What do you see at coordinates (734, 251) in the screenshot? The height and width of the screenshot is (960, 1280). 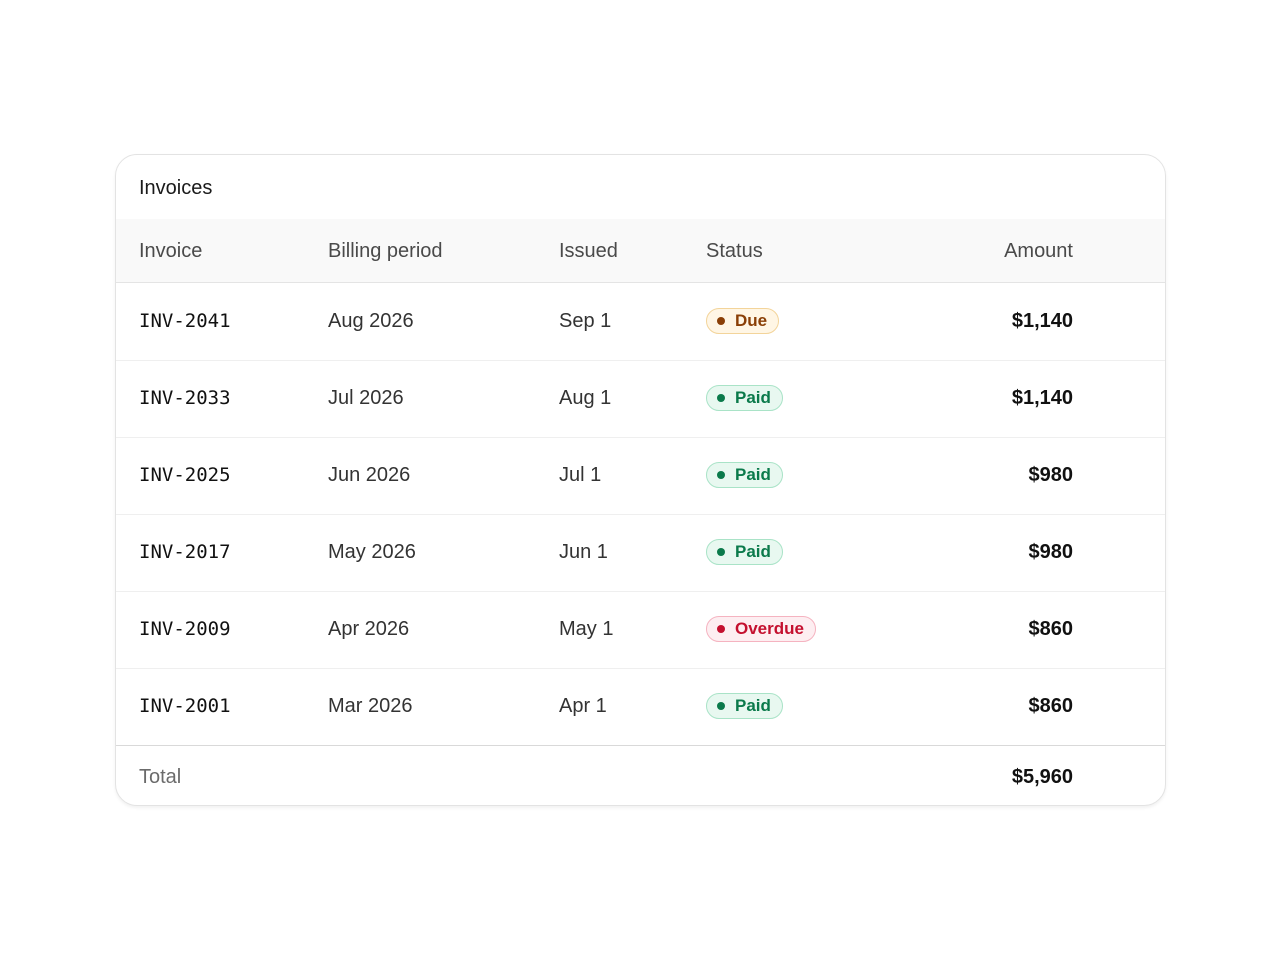 I see `column-header-status: Status` at bounding box center [734, 251].